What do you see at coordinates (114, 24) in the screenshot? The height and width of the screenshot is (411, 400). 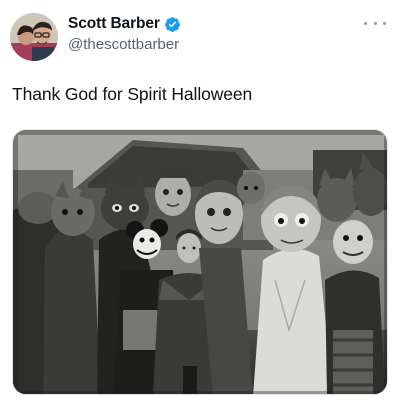 I see `author-display-name: Scott Barber` at bounding box center [114, 24].